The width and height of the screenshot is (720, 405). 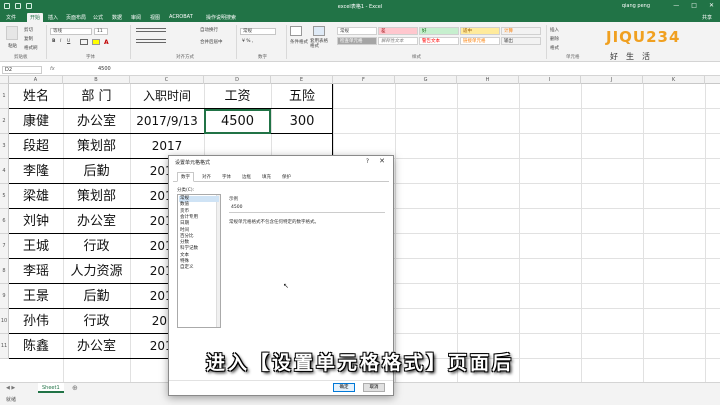 What do you see at coordinates (4, 221) in the screenshot?
I see `row-header: 6` at bounding box center [4, 221].